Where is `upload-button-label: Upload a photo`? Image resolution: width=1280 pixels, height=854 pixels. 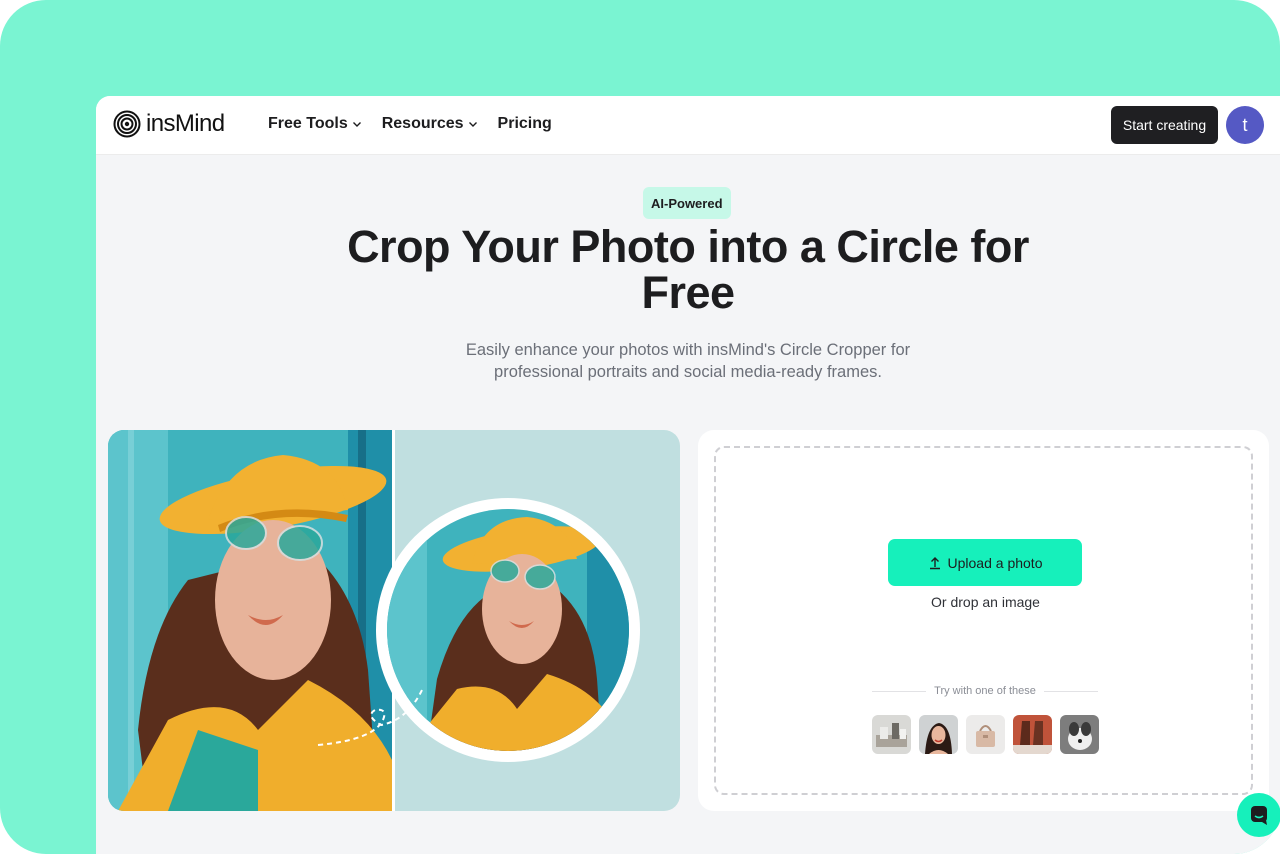
upload-button-label: Upload a photo is located at coordinates (995, 562).